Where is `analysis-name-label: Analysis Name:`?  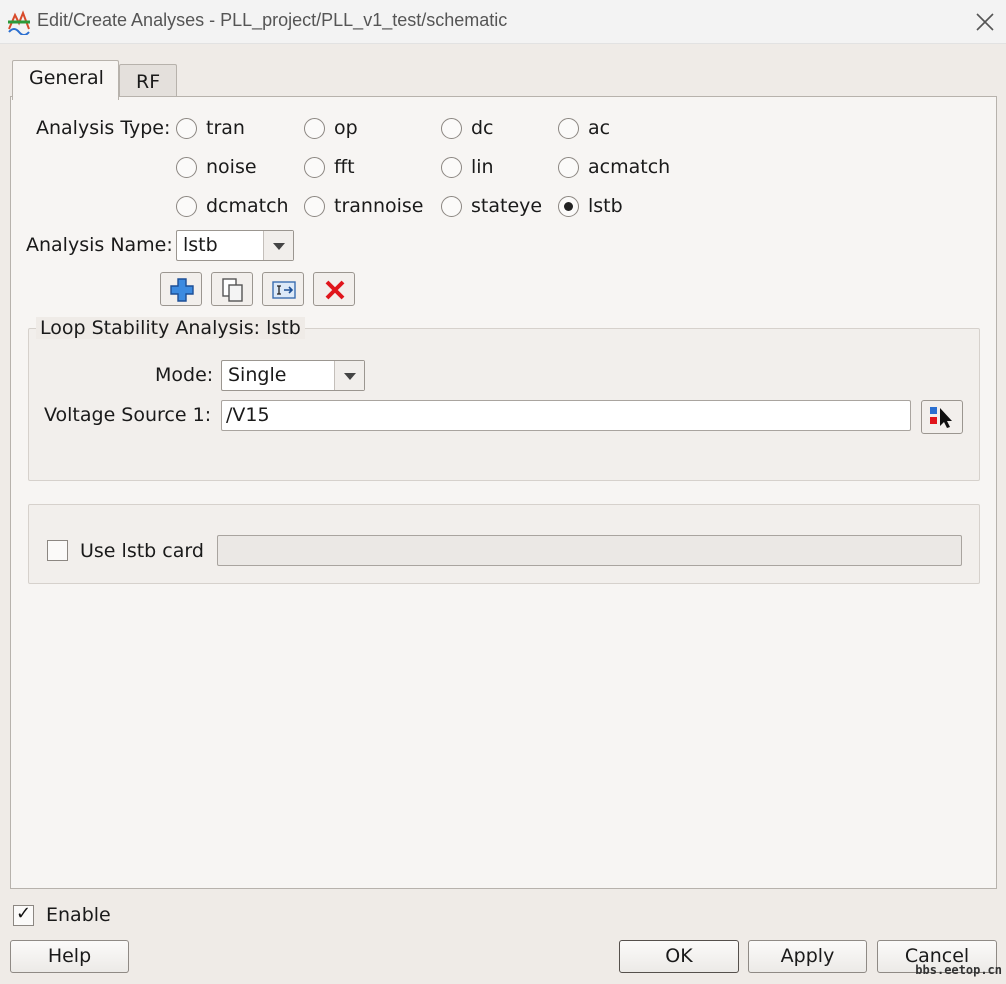 analysis-name-label: Analysis Name: is located at coordinates (99, 245).